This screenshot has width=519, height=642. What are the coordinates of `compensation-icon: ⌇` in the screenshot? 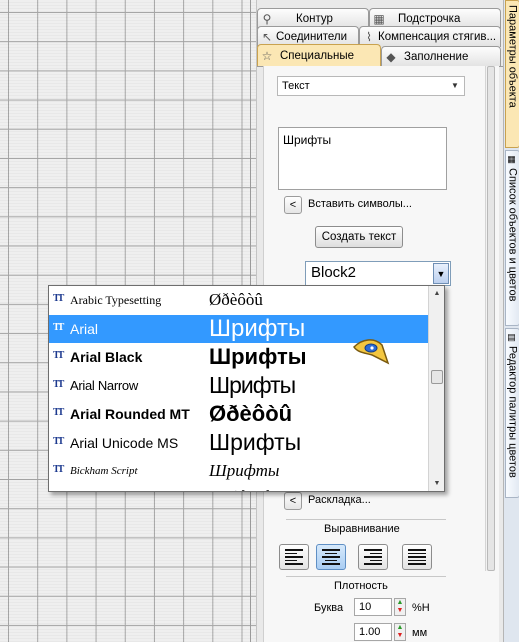 It's located at (369, 37).